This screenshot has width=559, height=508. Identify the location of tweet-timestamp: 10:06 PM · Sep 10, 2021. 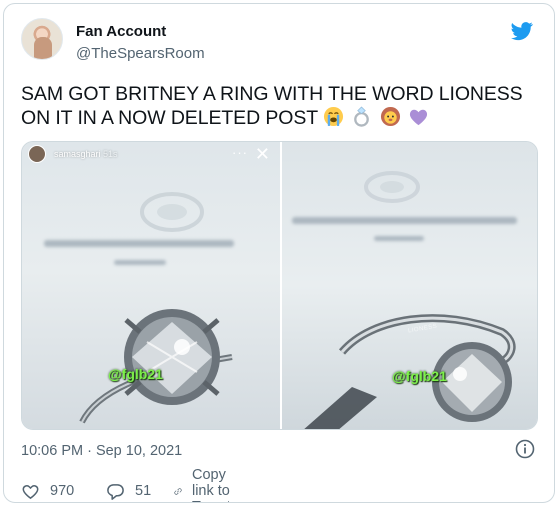
(101, 451).